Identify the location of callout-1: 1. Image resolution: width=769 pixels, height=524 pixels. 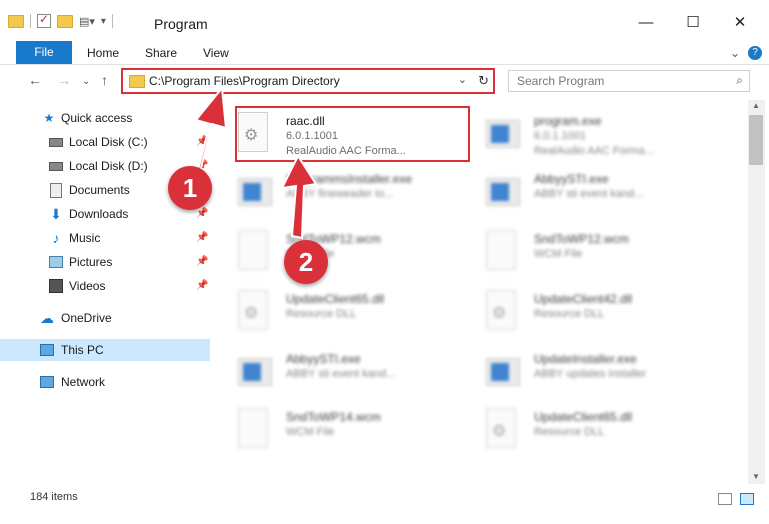
(190, 188).